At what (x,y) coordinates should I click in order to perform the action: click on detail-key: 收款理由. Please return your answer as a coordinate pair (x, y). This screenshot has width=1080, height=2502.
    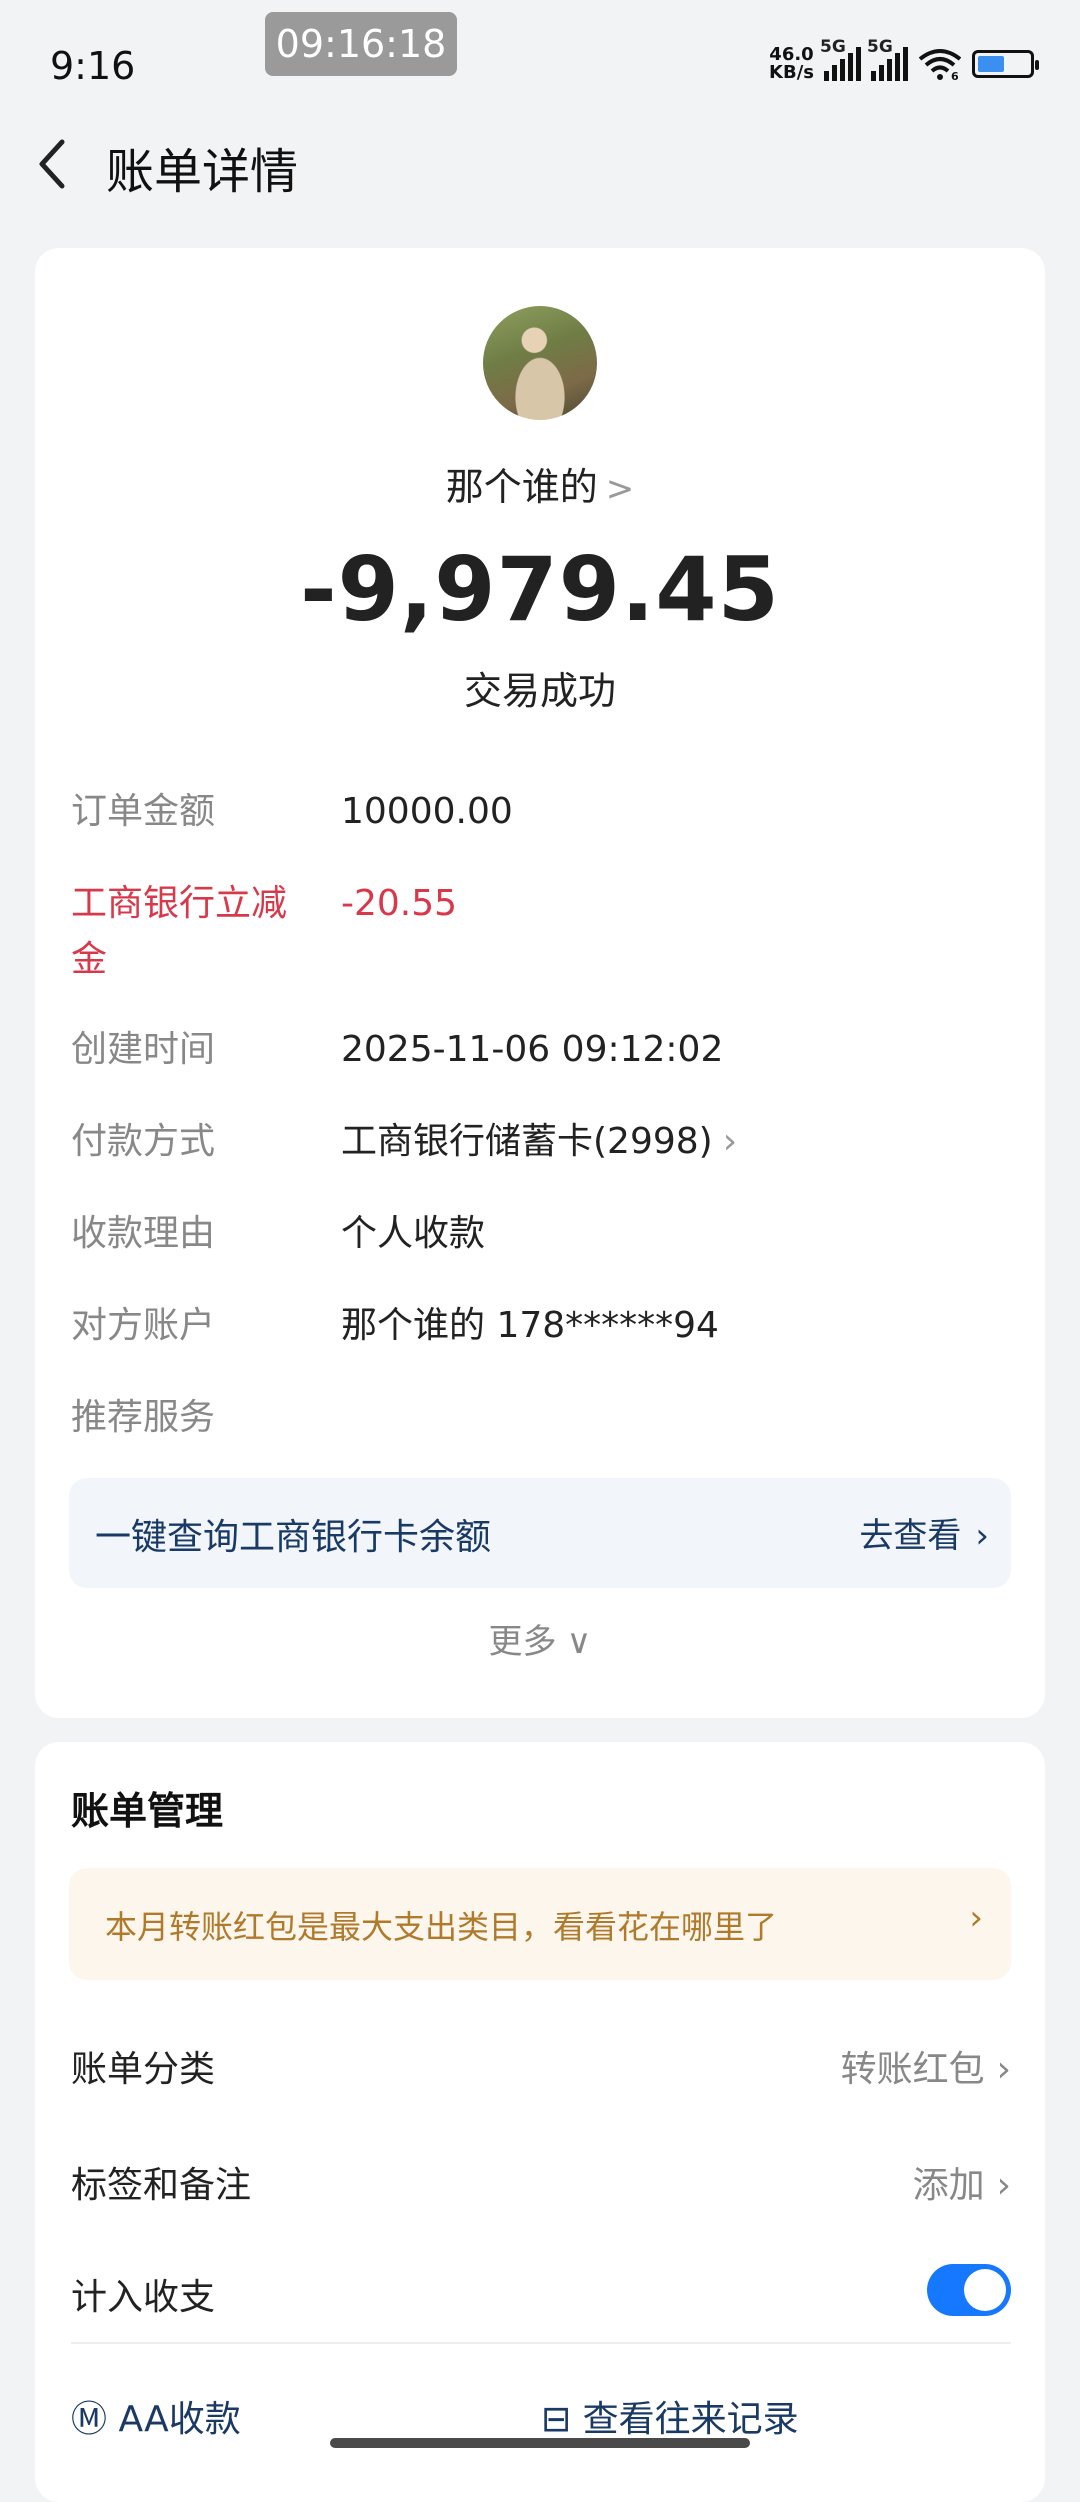
    Looking at the image, I should click on (143, 1233).